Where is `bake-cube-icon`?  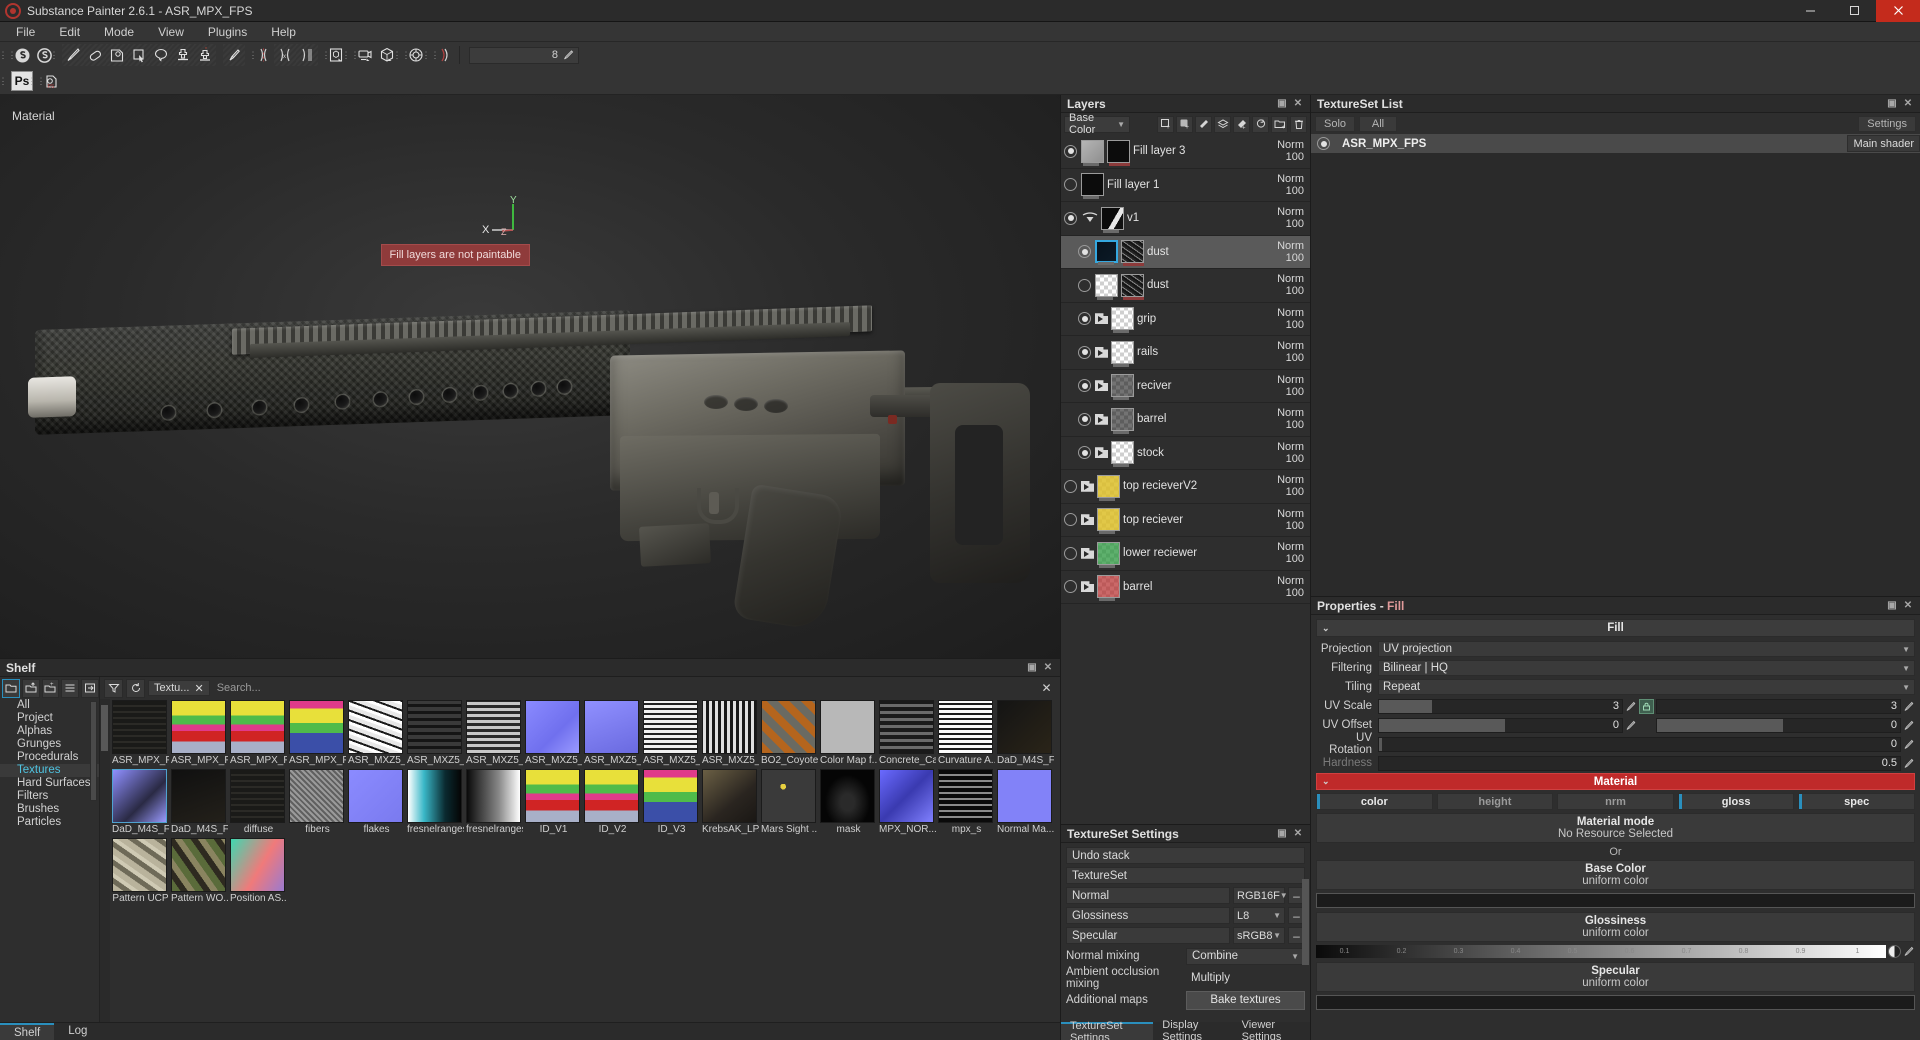
bake-cube-icon is located at coordinates (336, 55).